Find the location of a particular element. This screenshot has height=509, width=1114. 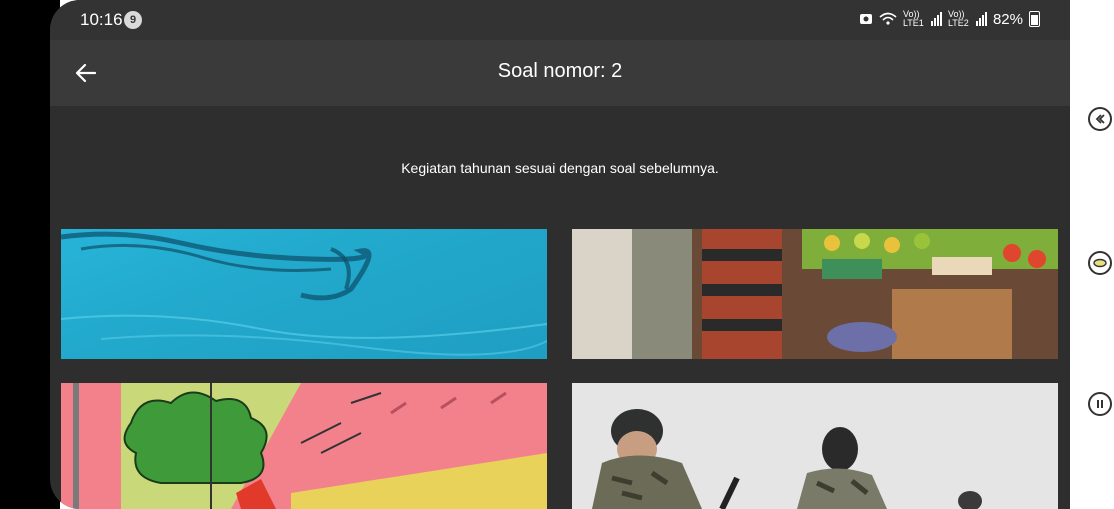

app-bar: Soal nomor: 2 is located at coordinates (560, 73).